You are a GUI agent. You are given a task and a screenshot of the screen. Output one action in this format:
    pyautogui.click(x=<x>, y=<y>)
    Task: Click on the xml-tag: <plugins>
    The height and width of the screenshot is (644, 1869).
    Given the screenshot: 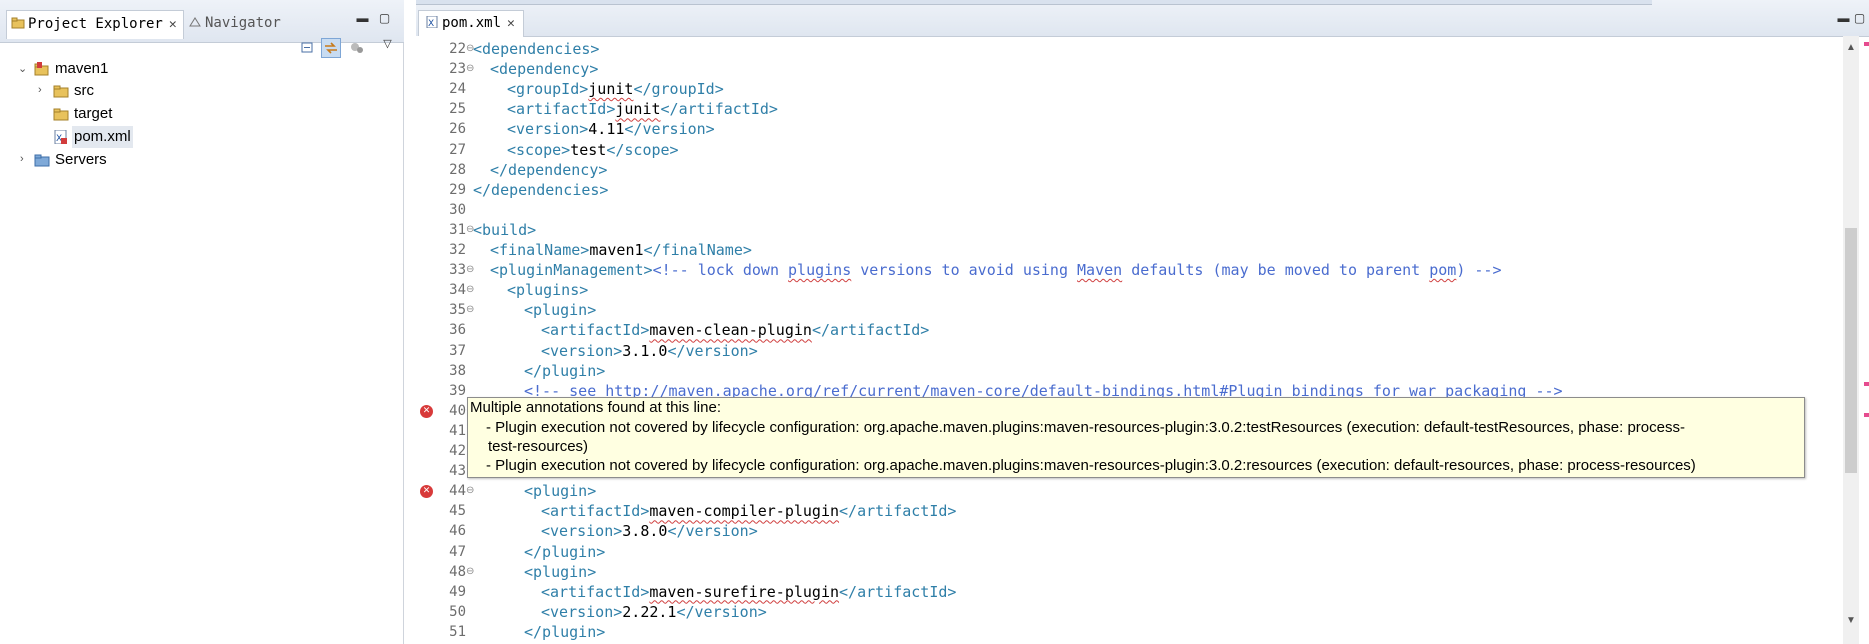 What is the action you would take?
    pyautogui.click(x=548, y=290)
    